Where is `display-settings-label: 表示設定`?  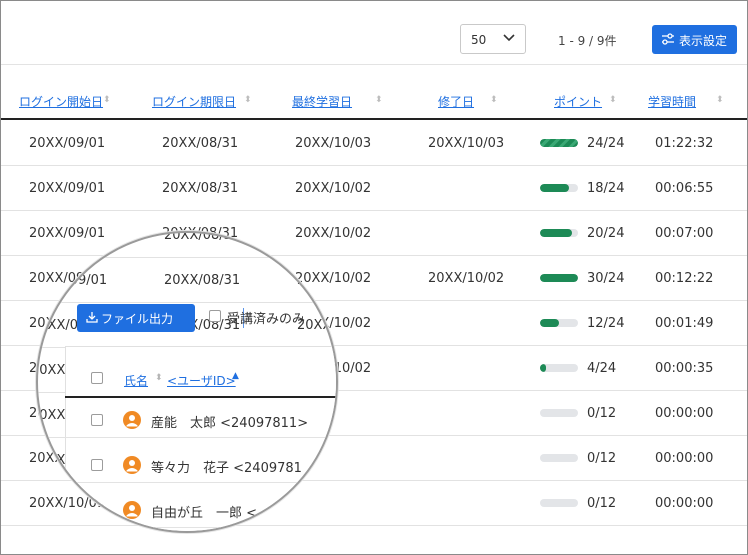 display-settings-label: 表示設定 is located at coordinates (703, 41).